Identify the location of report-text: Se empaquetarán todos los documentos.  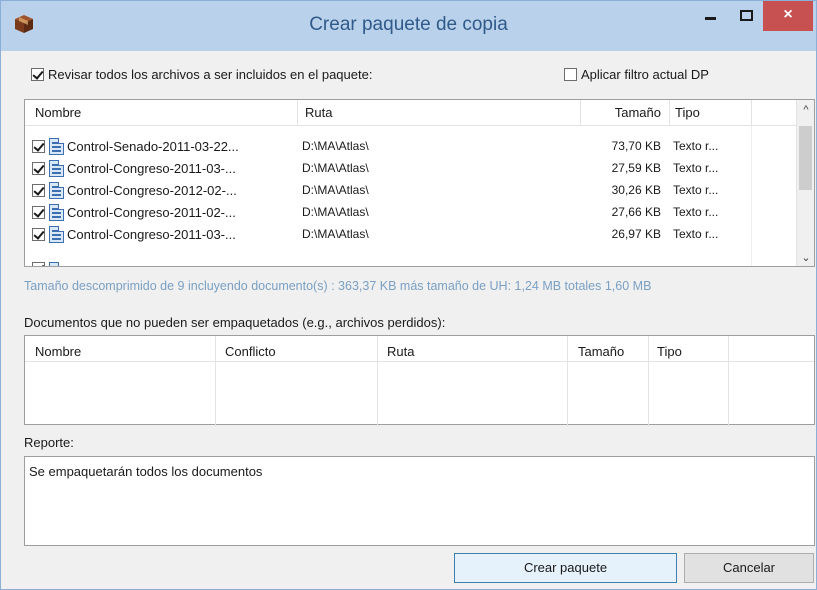
(146, 471).